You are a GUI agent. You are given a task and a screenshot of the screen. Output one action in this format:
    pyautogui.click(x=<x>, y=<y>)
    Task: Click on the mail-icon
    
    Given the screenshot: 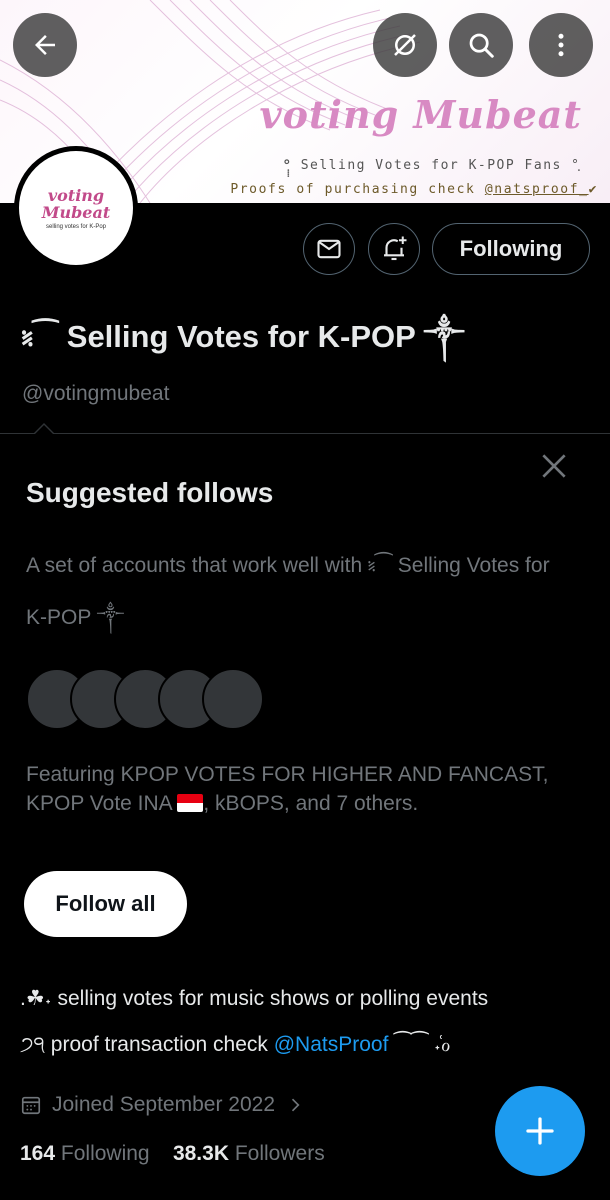 What is the action you would take?
    pyautogui.click(x=329, y=249)
    